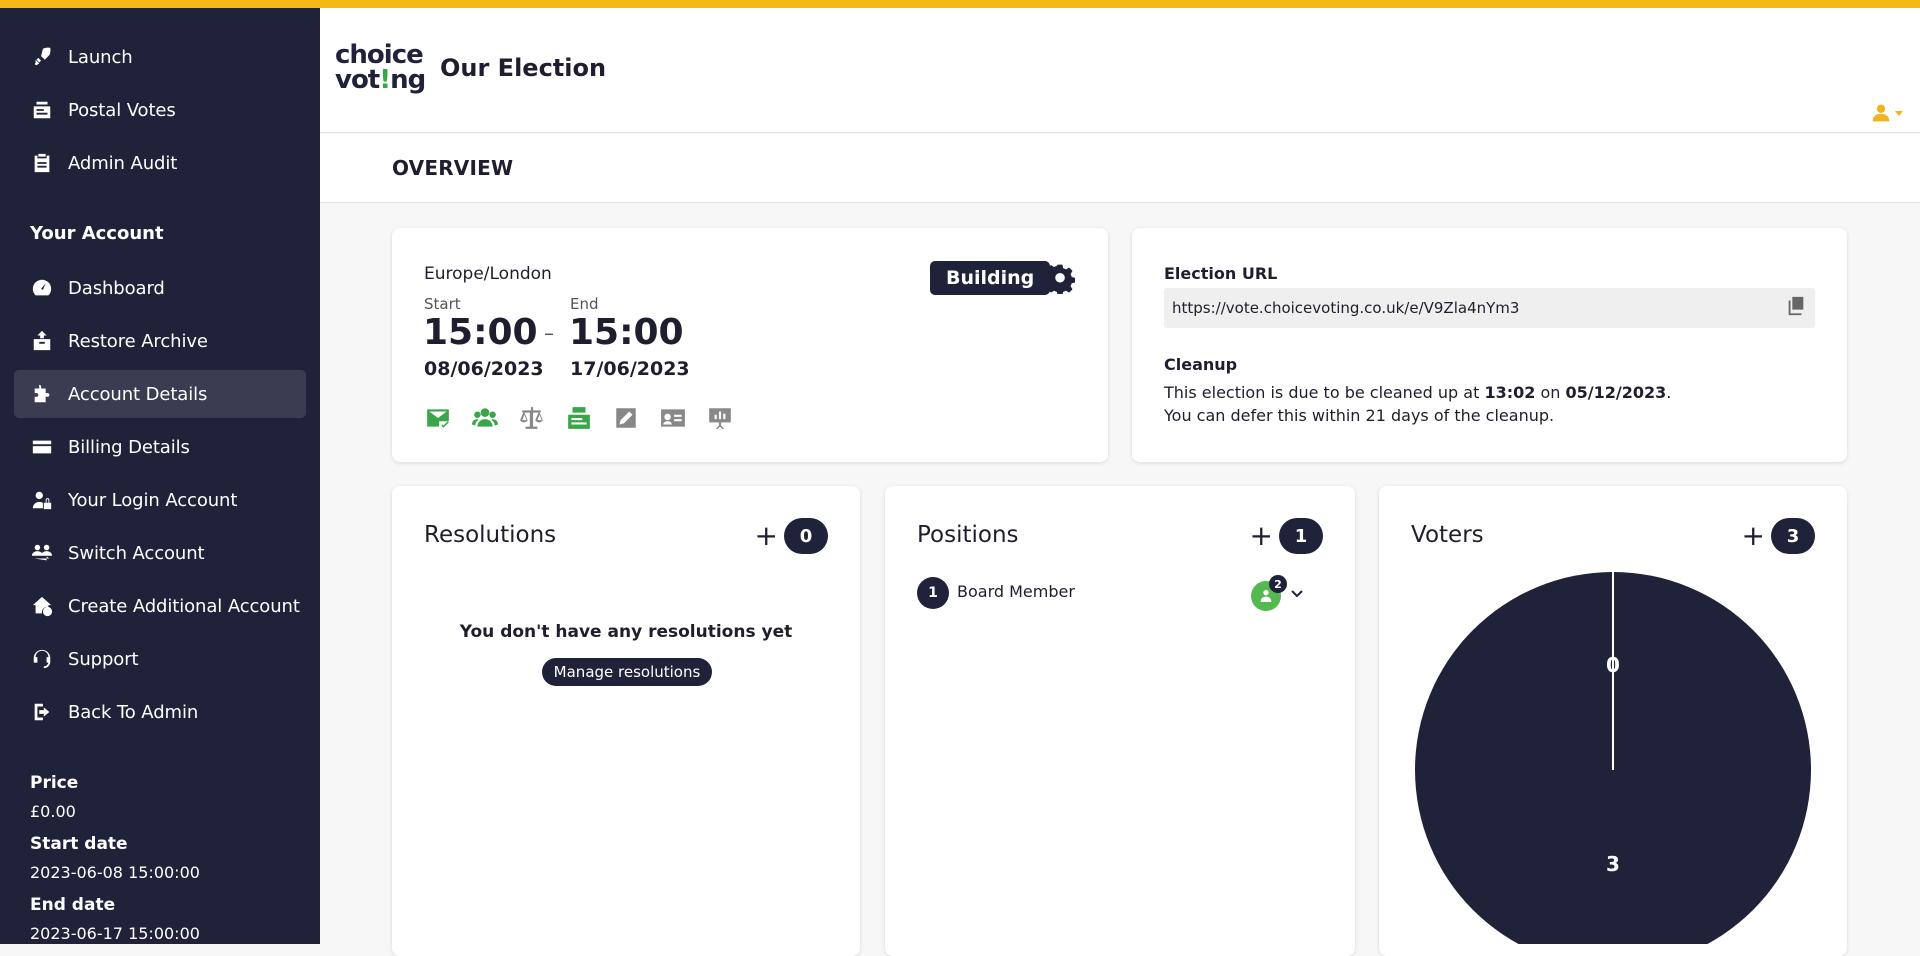 The height and width of the screenshot is (956, 1920). I want to click on positions-panel: Positions + 1 1 Board Member 2, so click(1120, 721).